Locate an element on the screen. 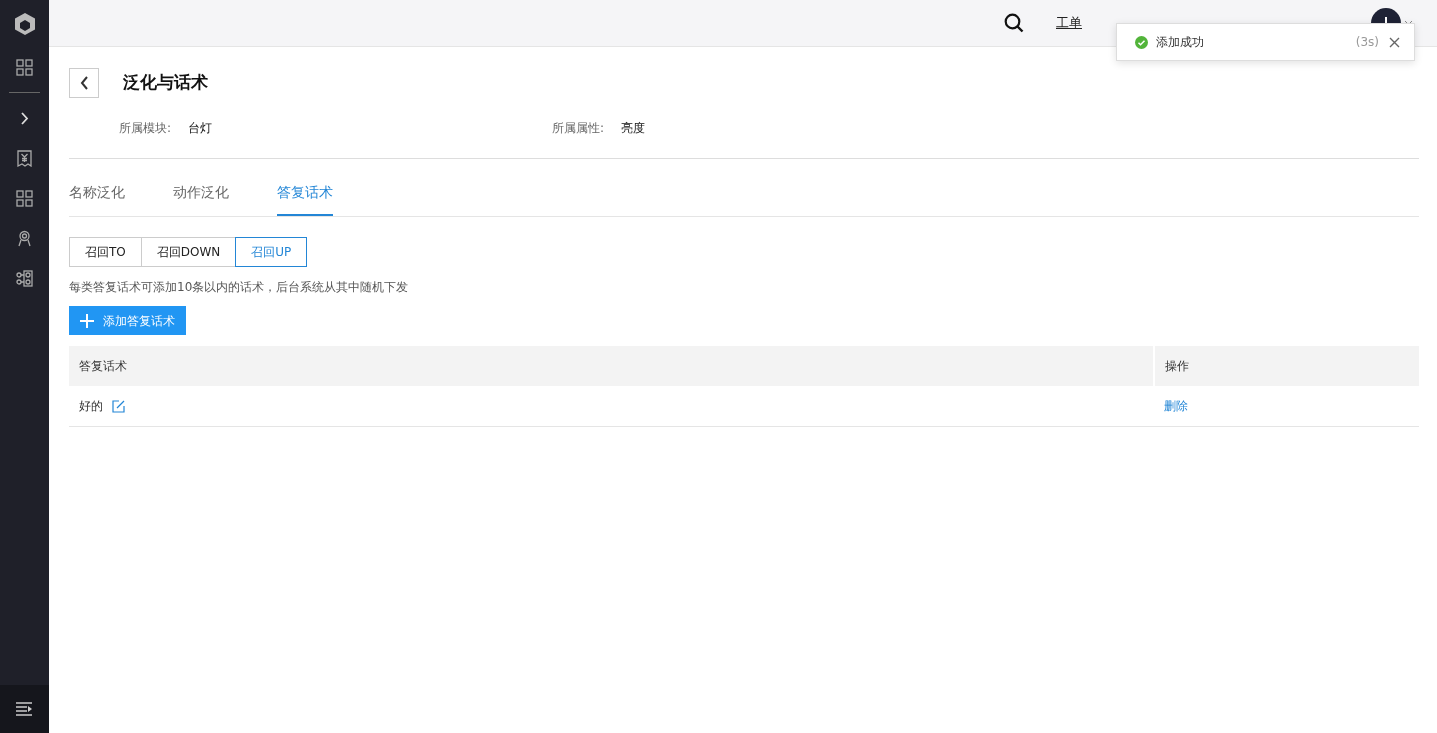  tab: 答复话术 is located at coordinates (305, 199).